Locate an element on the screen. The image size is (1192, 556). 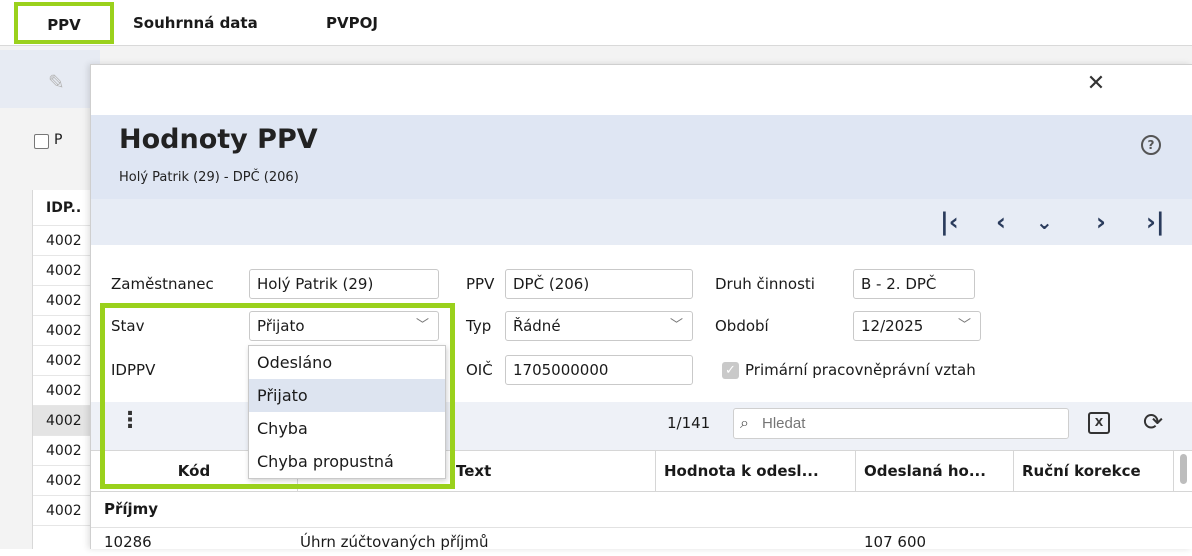
stav-select: Přijato ﹀ is located at coordinates (344, 326).